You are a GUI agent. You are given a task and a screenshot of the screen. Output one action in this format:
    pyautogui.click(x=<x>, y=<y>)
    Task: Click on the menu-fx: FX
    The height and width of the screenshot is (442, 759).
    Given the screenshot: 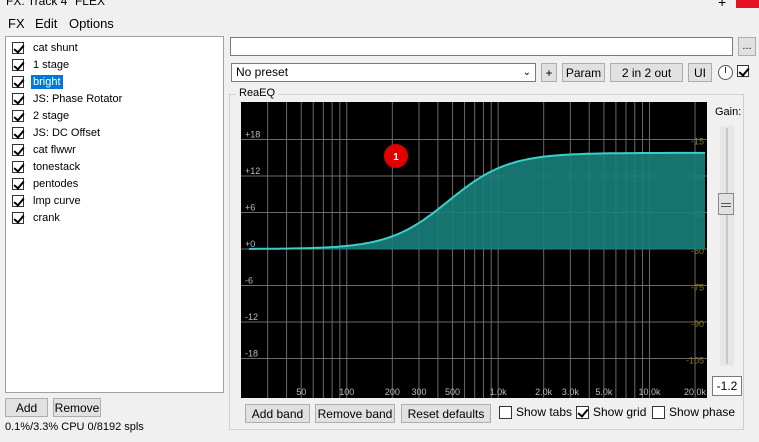 What is the action you would take?
    pyautogui.click(x=16, y=23)
    